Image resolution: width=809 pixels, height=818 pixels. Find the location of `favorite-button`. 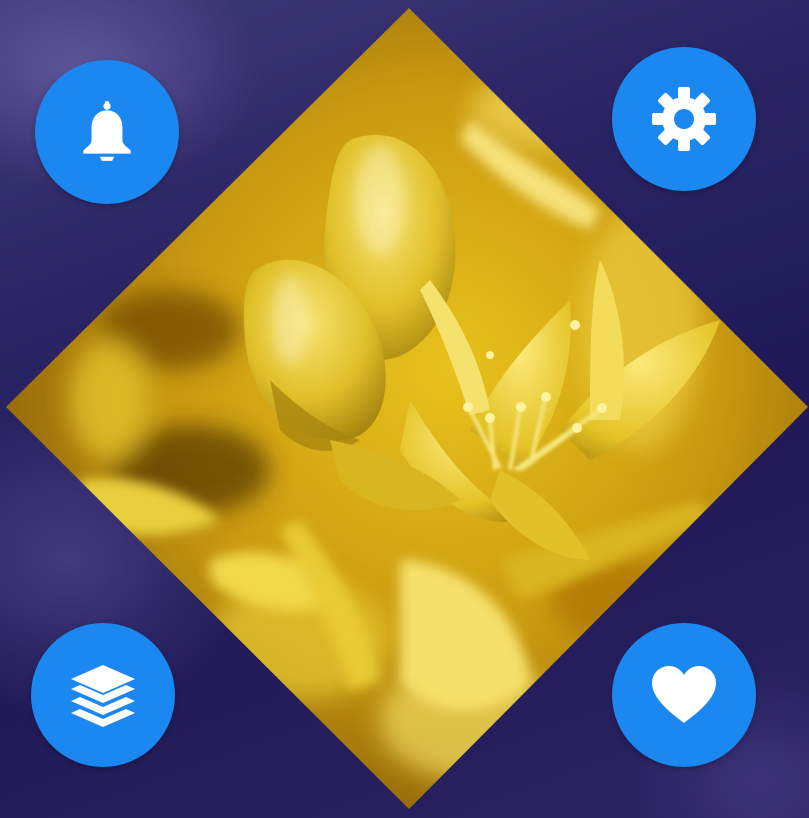

favorite-button is located at coordinates (684, 695).